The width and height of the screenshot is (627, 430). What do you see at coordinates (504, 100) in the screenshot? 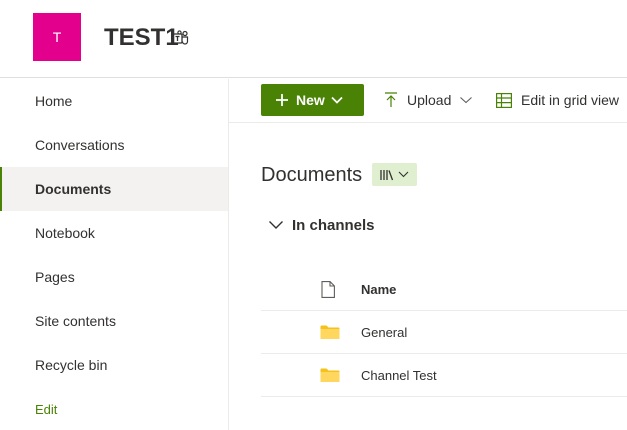
I see `grid-icon` at bounding box center [504, 100].